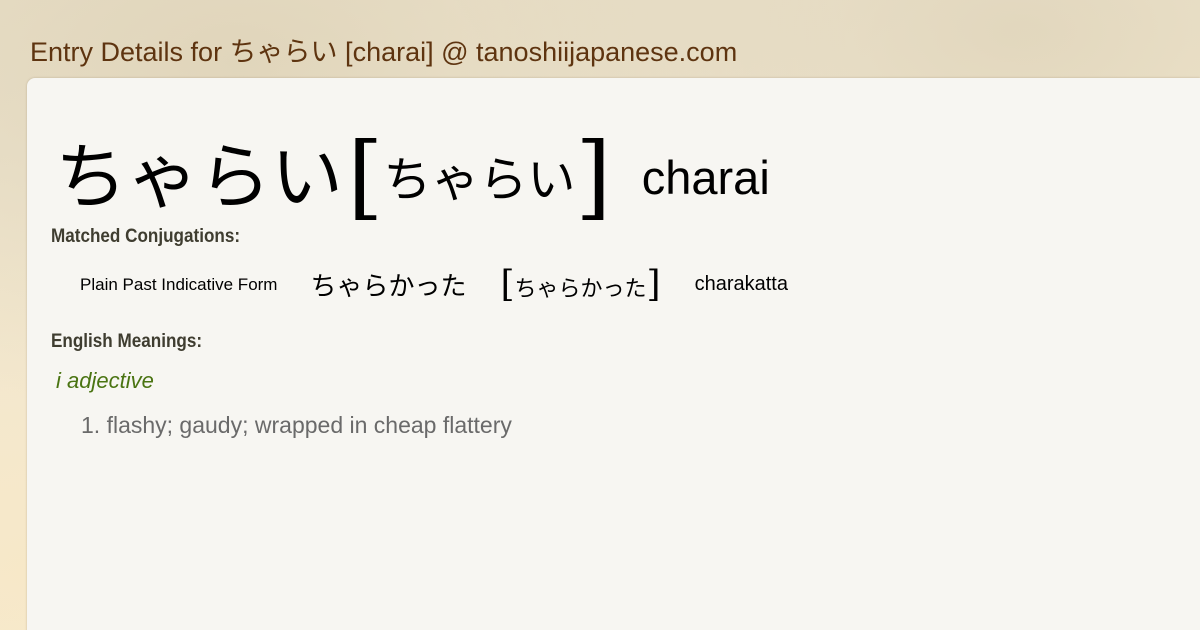  What do you see at coordinates (179, 284) in the screenshot?
I see `conjugation-form-type: Plain Past Indicative Form` at bounding box center [179, 284].